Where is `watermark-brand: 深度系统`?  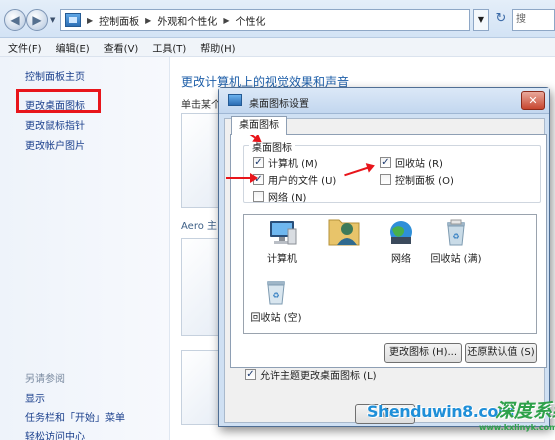
watermark-brand: 深度系统 is located at coordinates (525, 411).